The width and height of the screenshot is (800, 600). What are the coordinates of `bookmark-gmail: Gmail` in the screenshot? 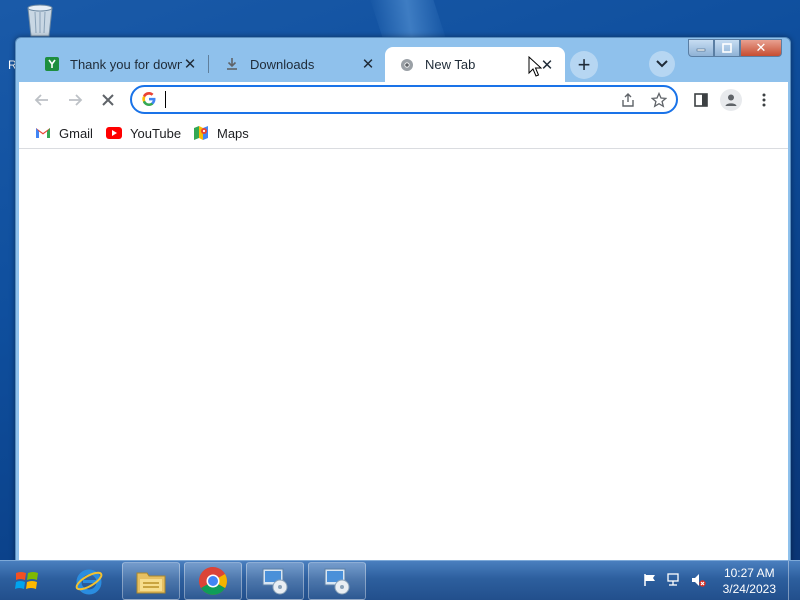 It's located at (64, 133).